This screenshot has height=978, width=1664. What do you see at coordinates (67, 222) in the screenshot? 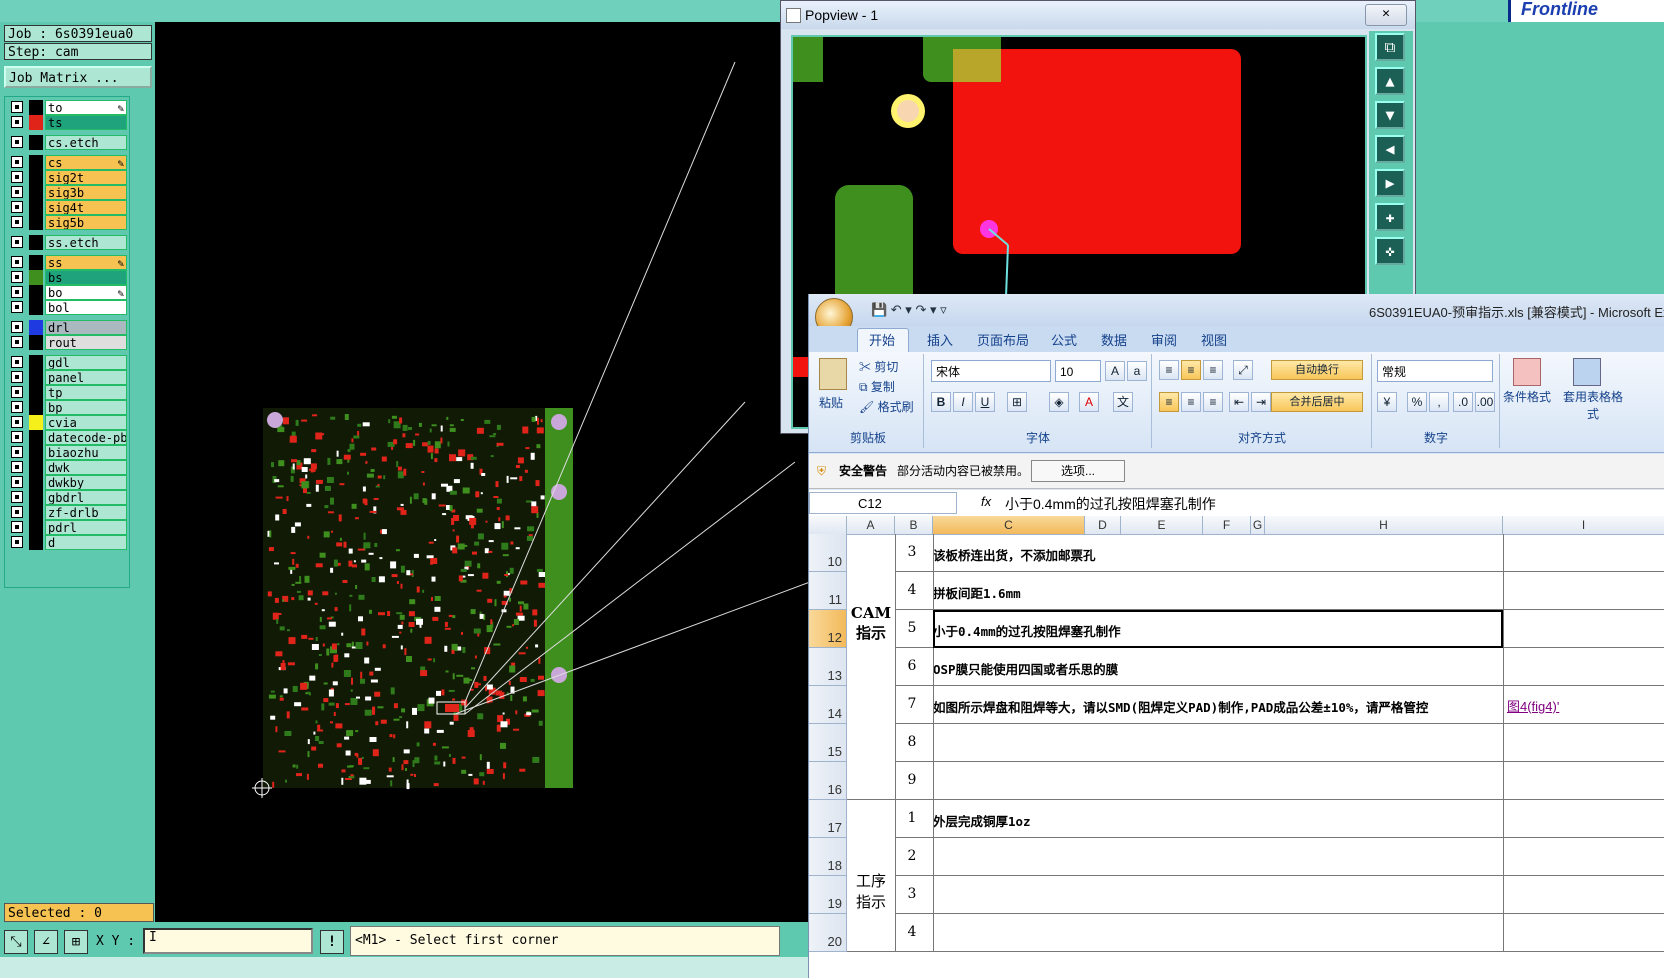
I see `layer-row-sig5b: sig5b` at bounding box center [67, 222].